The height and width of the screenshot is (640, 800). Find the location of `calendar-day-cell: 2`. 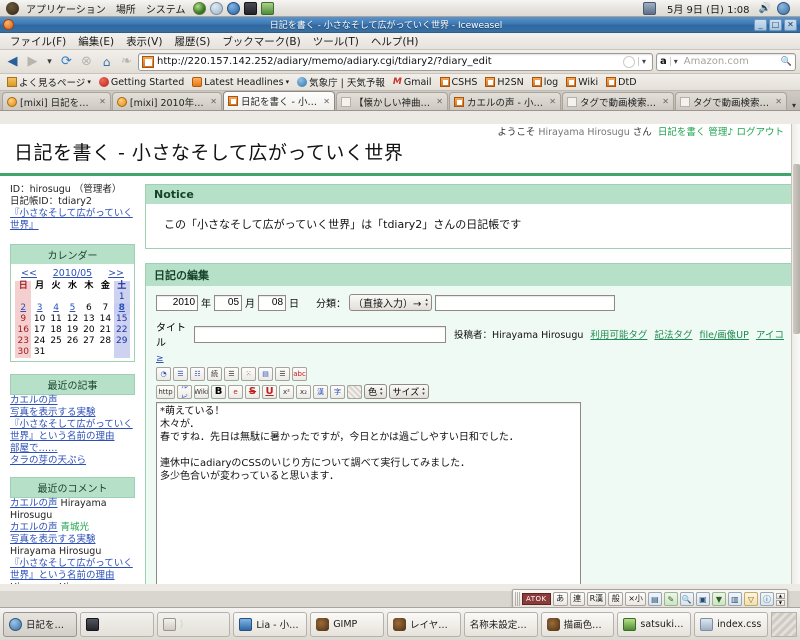

calendar-day-cell: 2 is located at coordinates (23, 308).